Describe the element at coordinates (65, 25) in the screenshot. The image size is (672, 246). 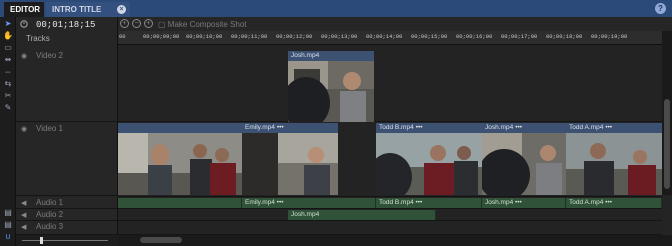
I see `timecode-display: 00;01;18;15` at that location.